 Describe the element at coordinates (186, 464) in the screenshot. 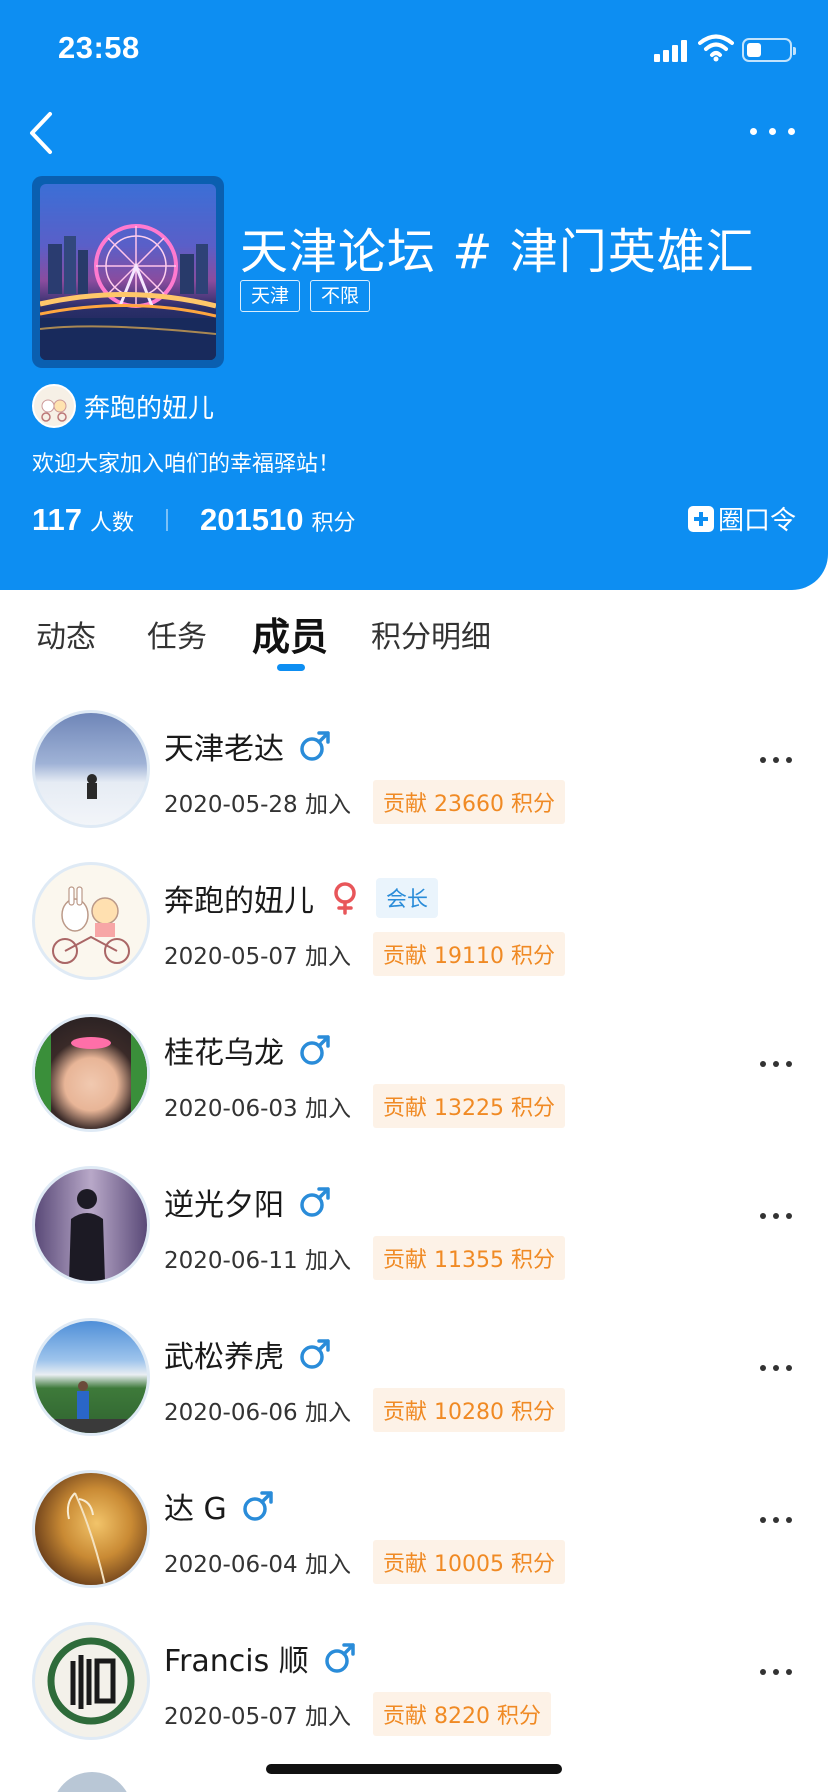

I see `group-welcome-text: 欢迎大家加入咱们的幸福驿站！` at that location.